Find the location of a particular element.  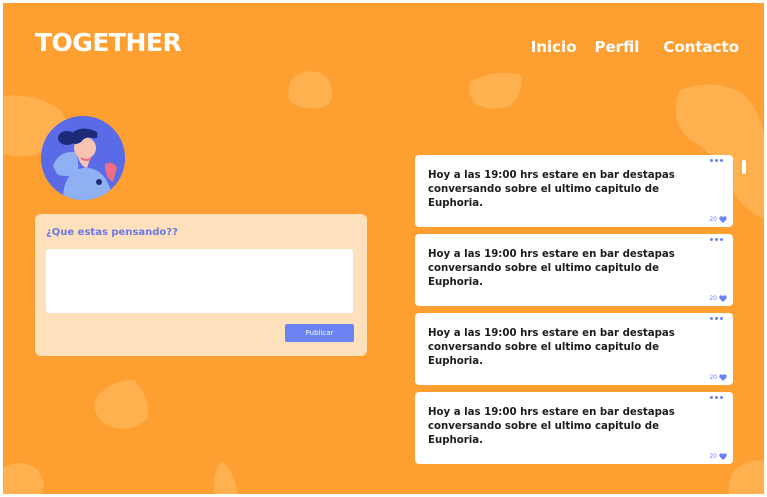

avatar is located at coordinates (83, 158).